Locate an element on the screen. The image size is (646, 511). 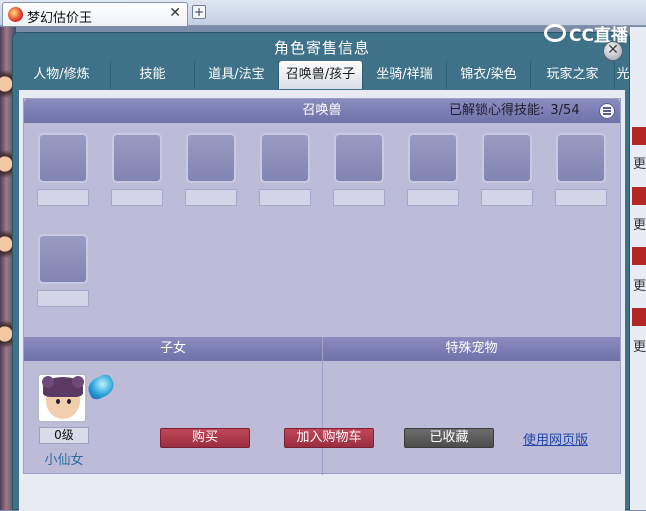
close-tab-icon: ✕ is located at coordinates (175, 13).